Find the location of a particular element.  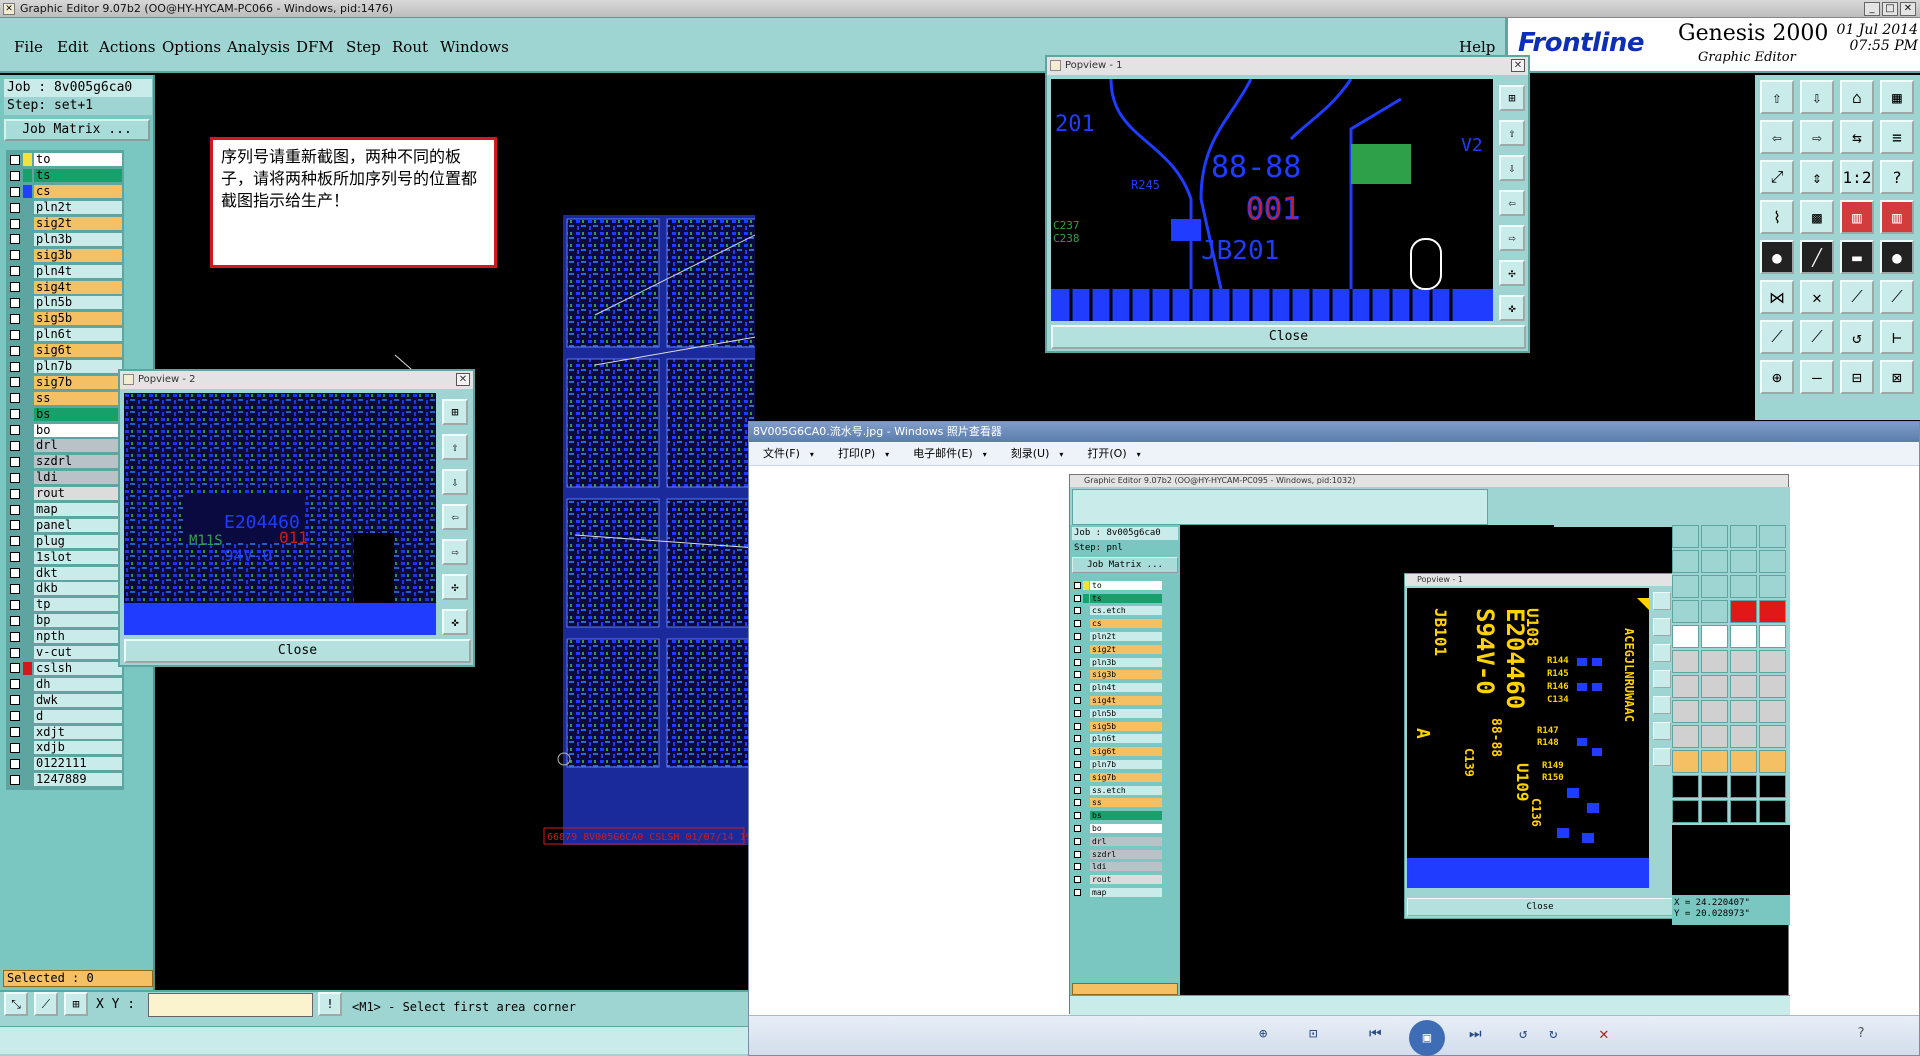

layer-row: plug is located at coordinates (65, 541).